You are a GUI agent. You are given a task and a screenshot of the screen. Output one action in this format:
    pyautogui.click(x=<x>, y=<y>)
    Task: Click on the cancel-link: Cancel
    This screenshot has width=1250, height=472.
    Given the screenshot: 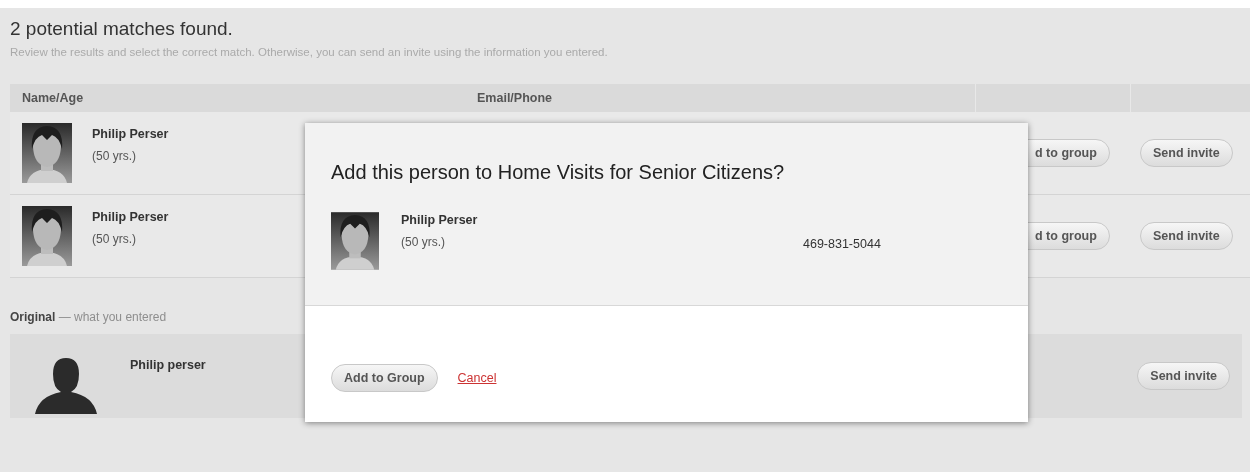 What is the action you would take?
    pyautogui.click(x=477, y=378)
    